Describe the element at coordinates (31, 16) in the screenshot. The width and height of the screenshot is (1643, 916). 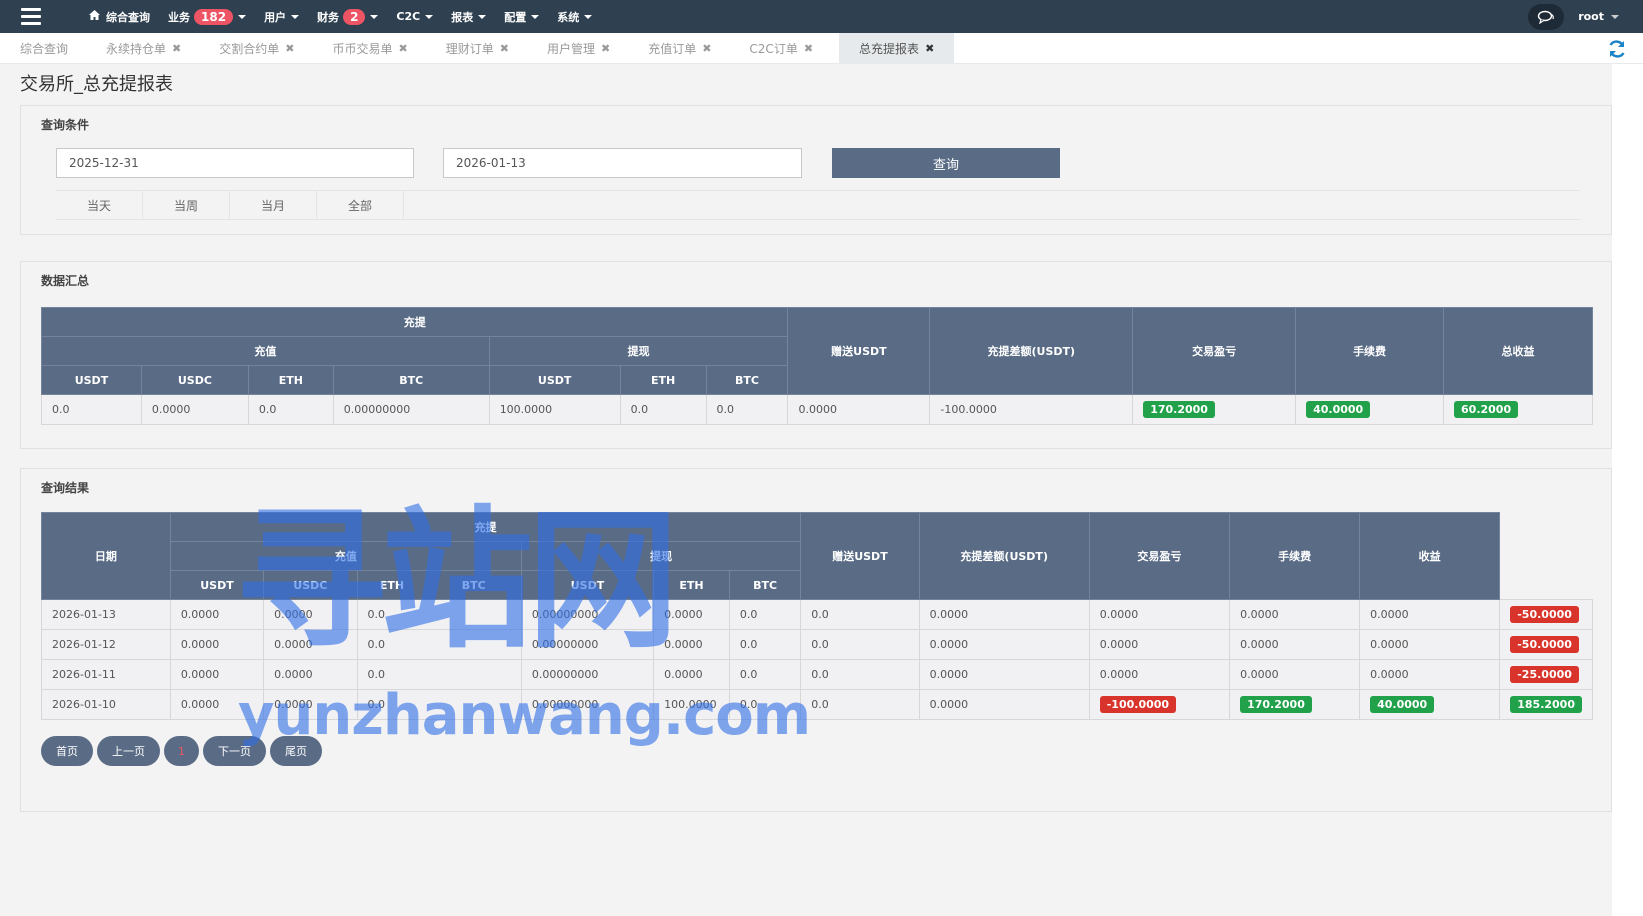
I see `menu-toggle-icon` at that location.